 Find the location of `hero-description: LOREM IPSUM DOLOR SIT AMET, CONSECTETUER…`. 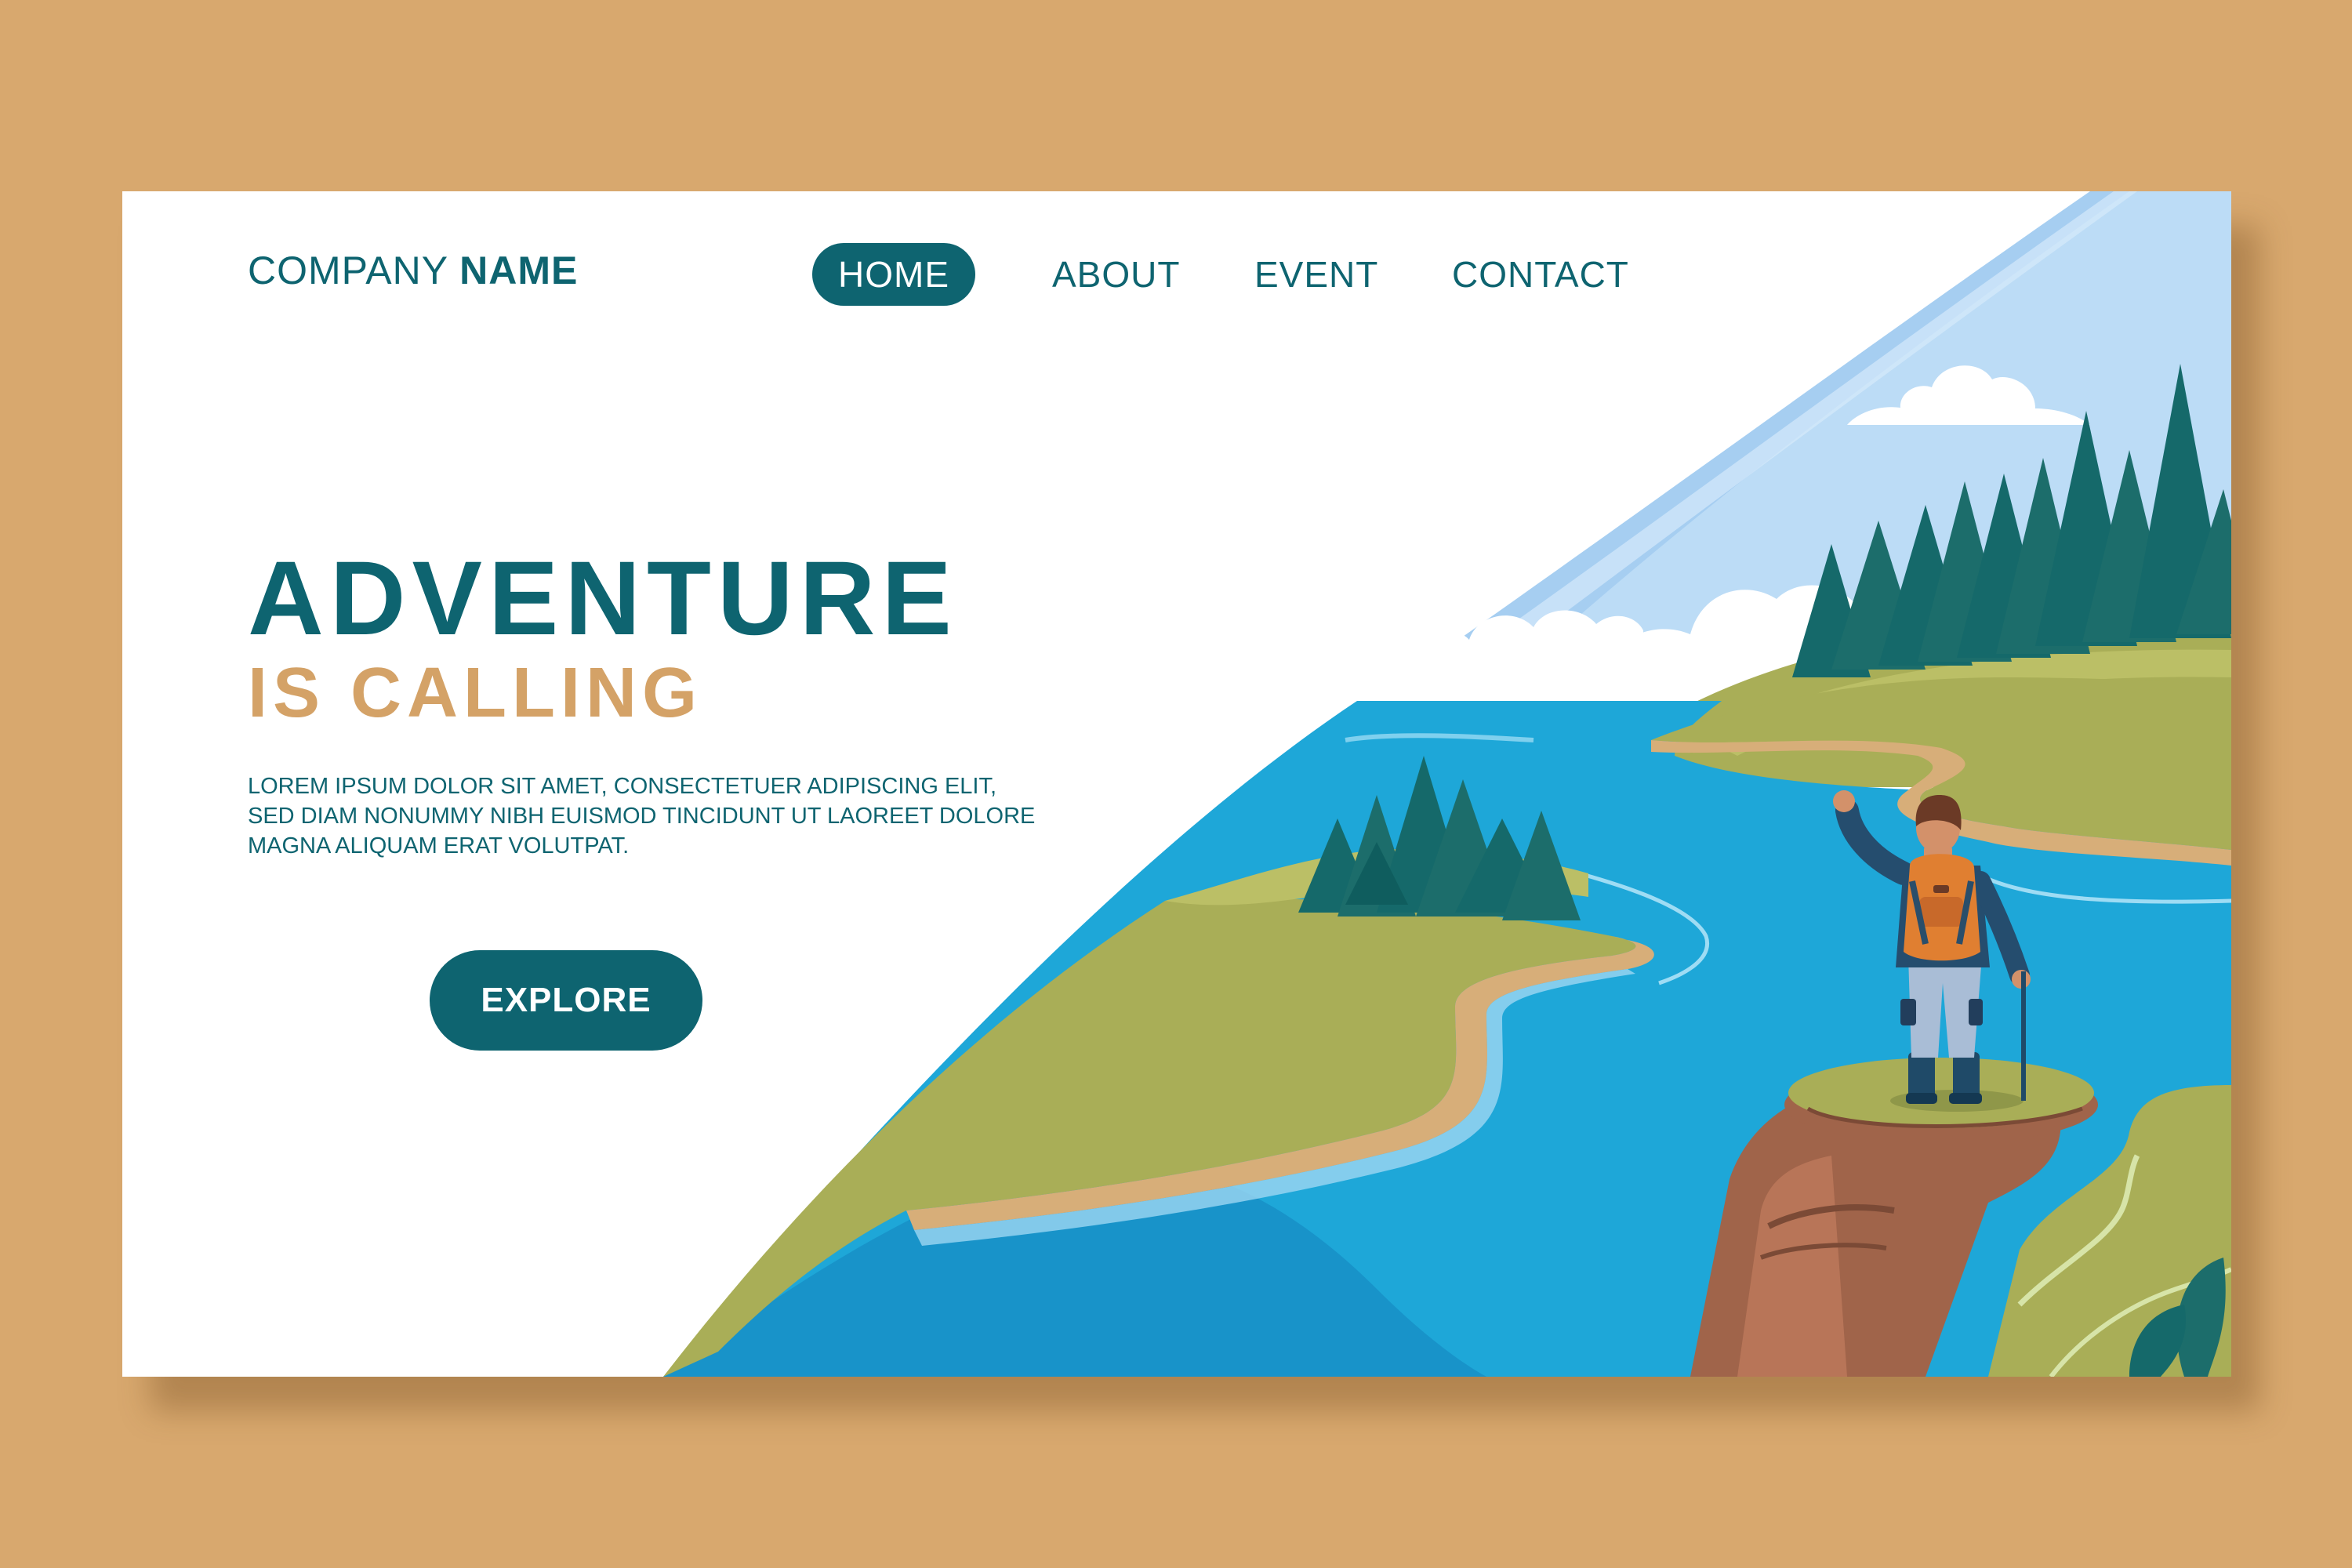

hero-description: LOREM IPSUM DOLOR SIT AMET, CONSECTETUER… is located at coordinates (642, 816).